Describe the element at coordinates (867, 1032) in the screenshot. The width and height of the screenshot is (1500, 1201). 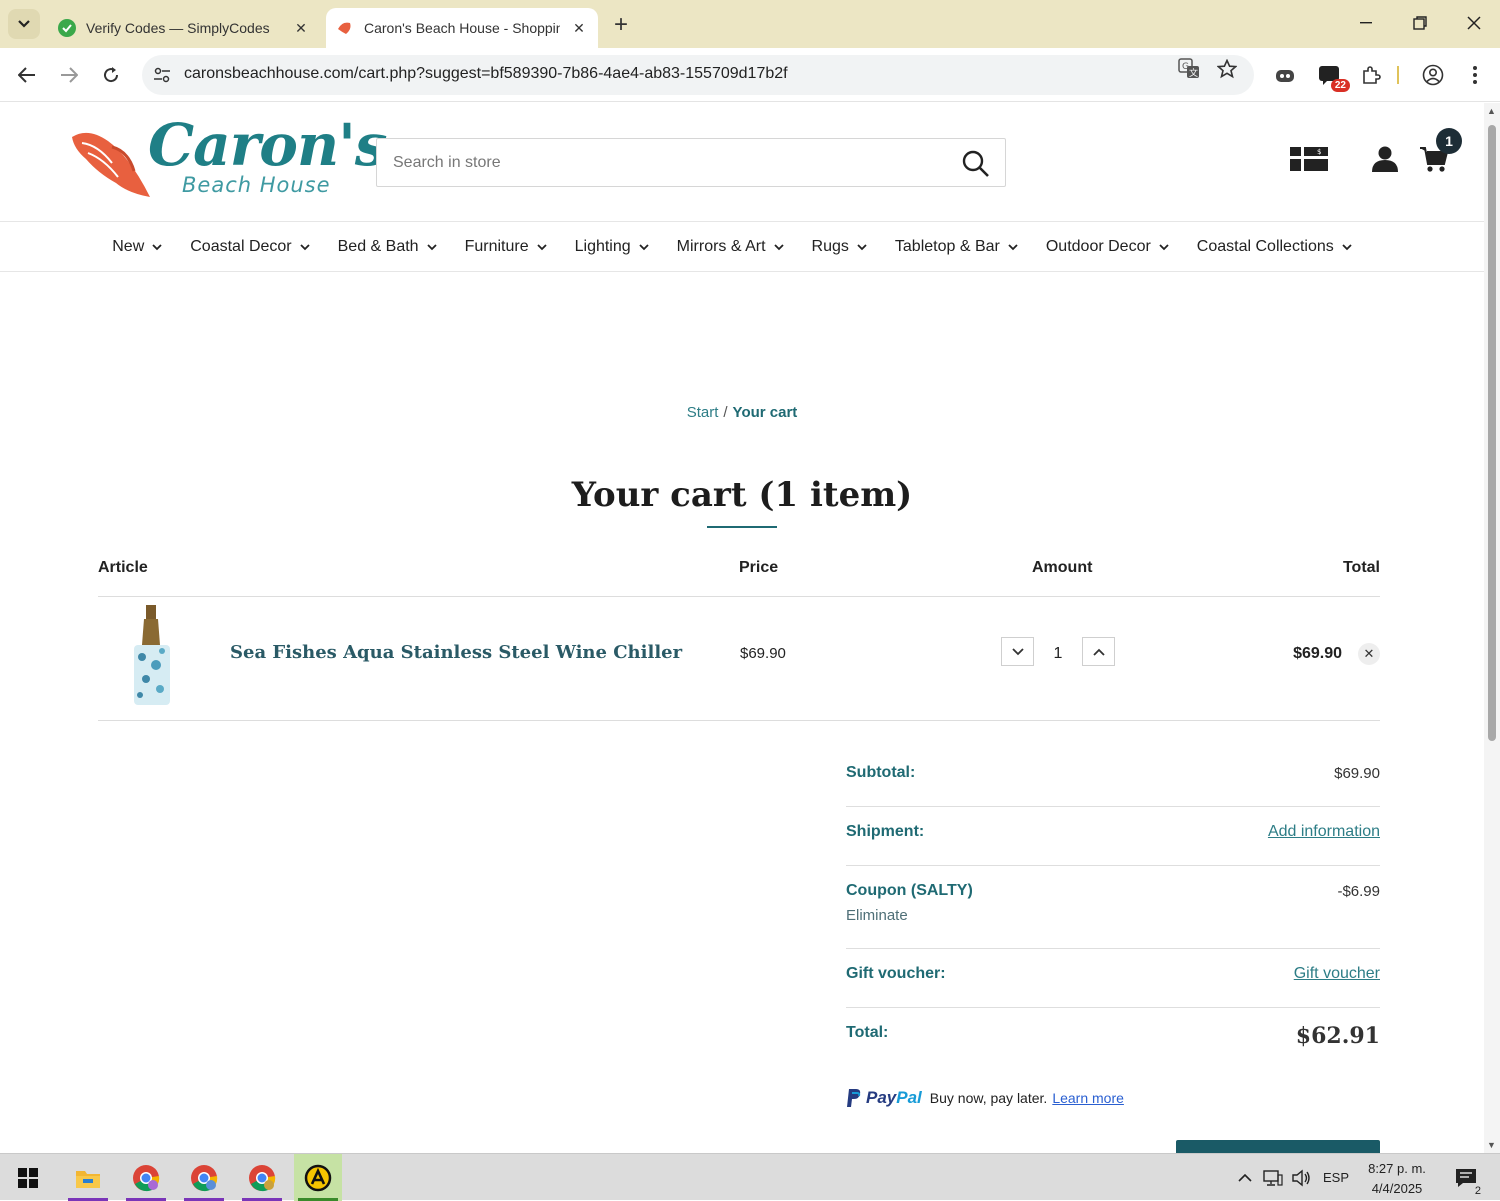
I see `total-label: Total:` at that location.